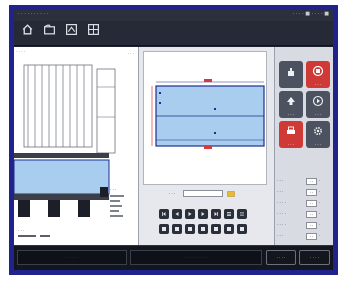 Image resolution: width=347 pixels, height=286 pixels. What do you see at coordinates (27, 29) in the screenshot?
I see `home-icon` at bounding box center [27, 29].